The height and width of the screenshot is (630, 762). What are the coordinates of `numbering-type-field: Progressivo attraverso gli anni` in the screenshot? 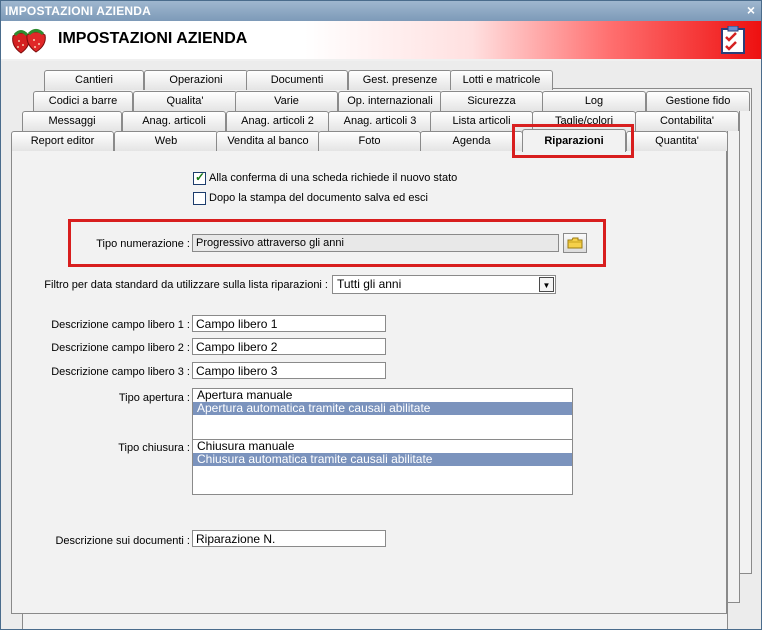 It's located at (375, 243).